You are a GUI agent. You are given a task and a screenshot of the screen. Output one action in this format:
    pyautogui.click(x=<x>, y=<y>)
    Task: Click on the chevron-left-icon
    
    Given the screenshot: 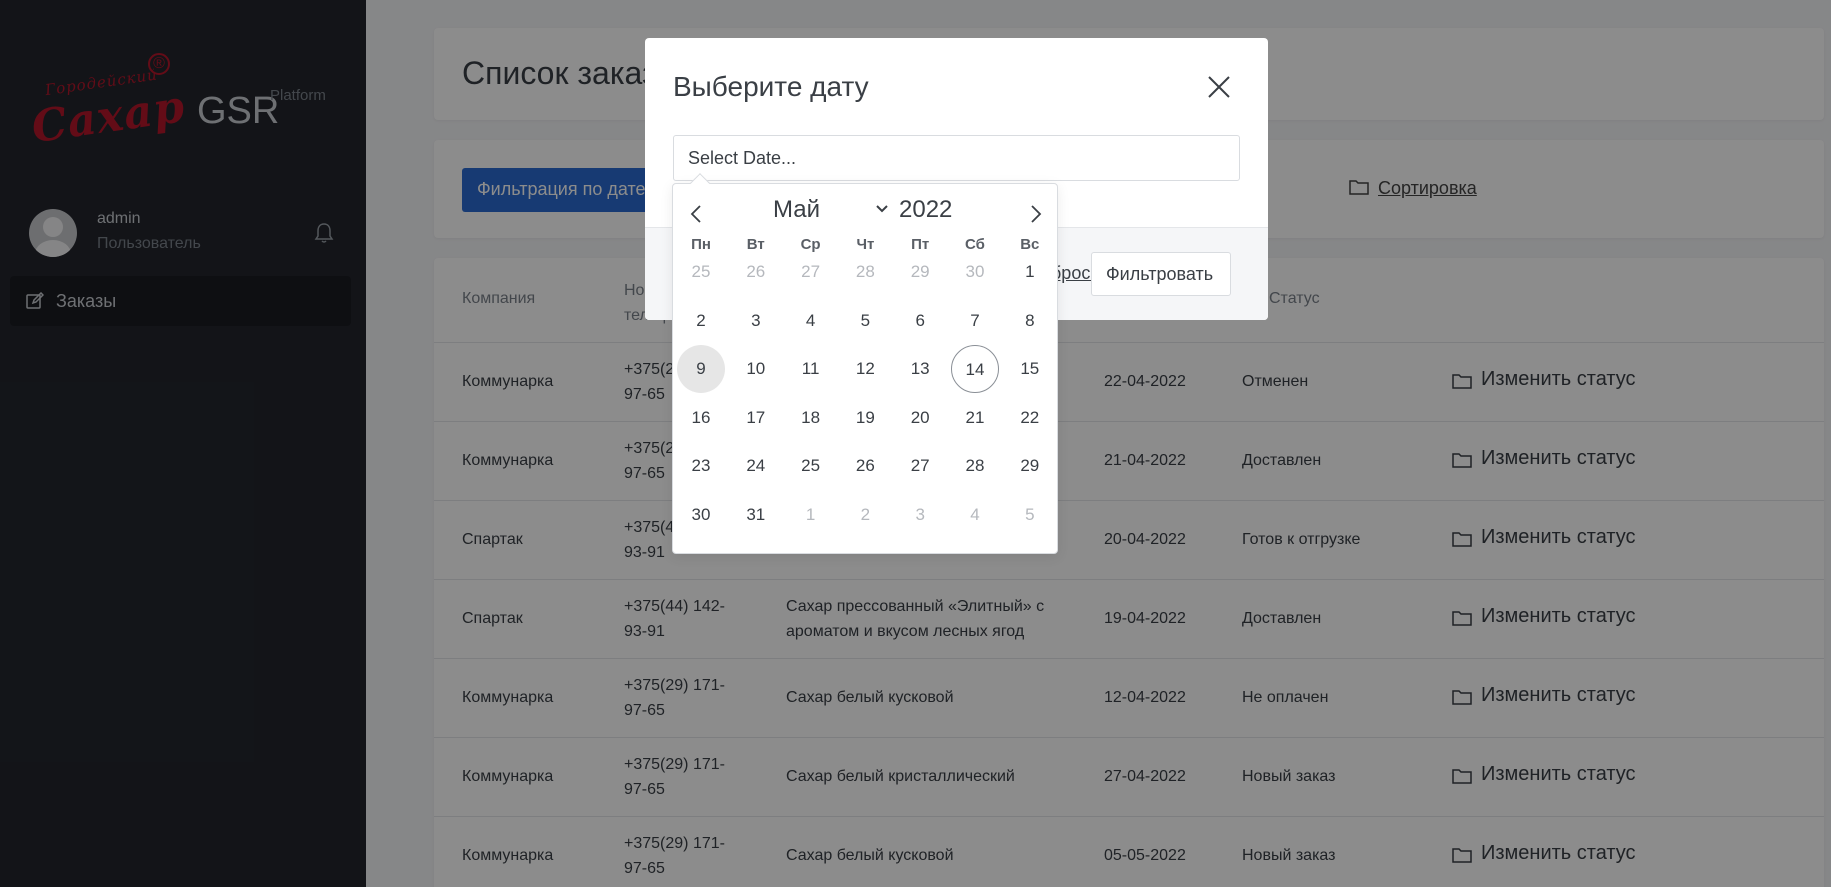 What is the action you would take?
    pyautogui.click(x=697, y=214)
    